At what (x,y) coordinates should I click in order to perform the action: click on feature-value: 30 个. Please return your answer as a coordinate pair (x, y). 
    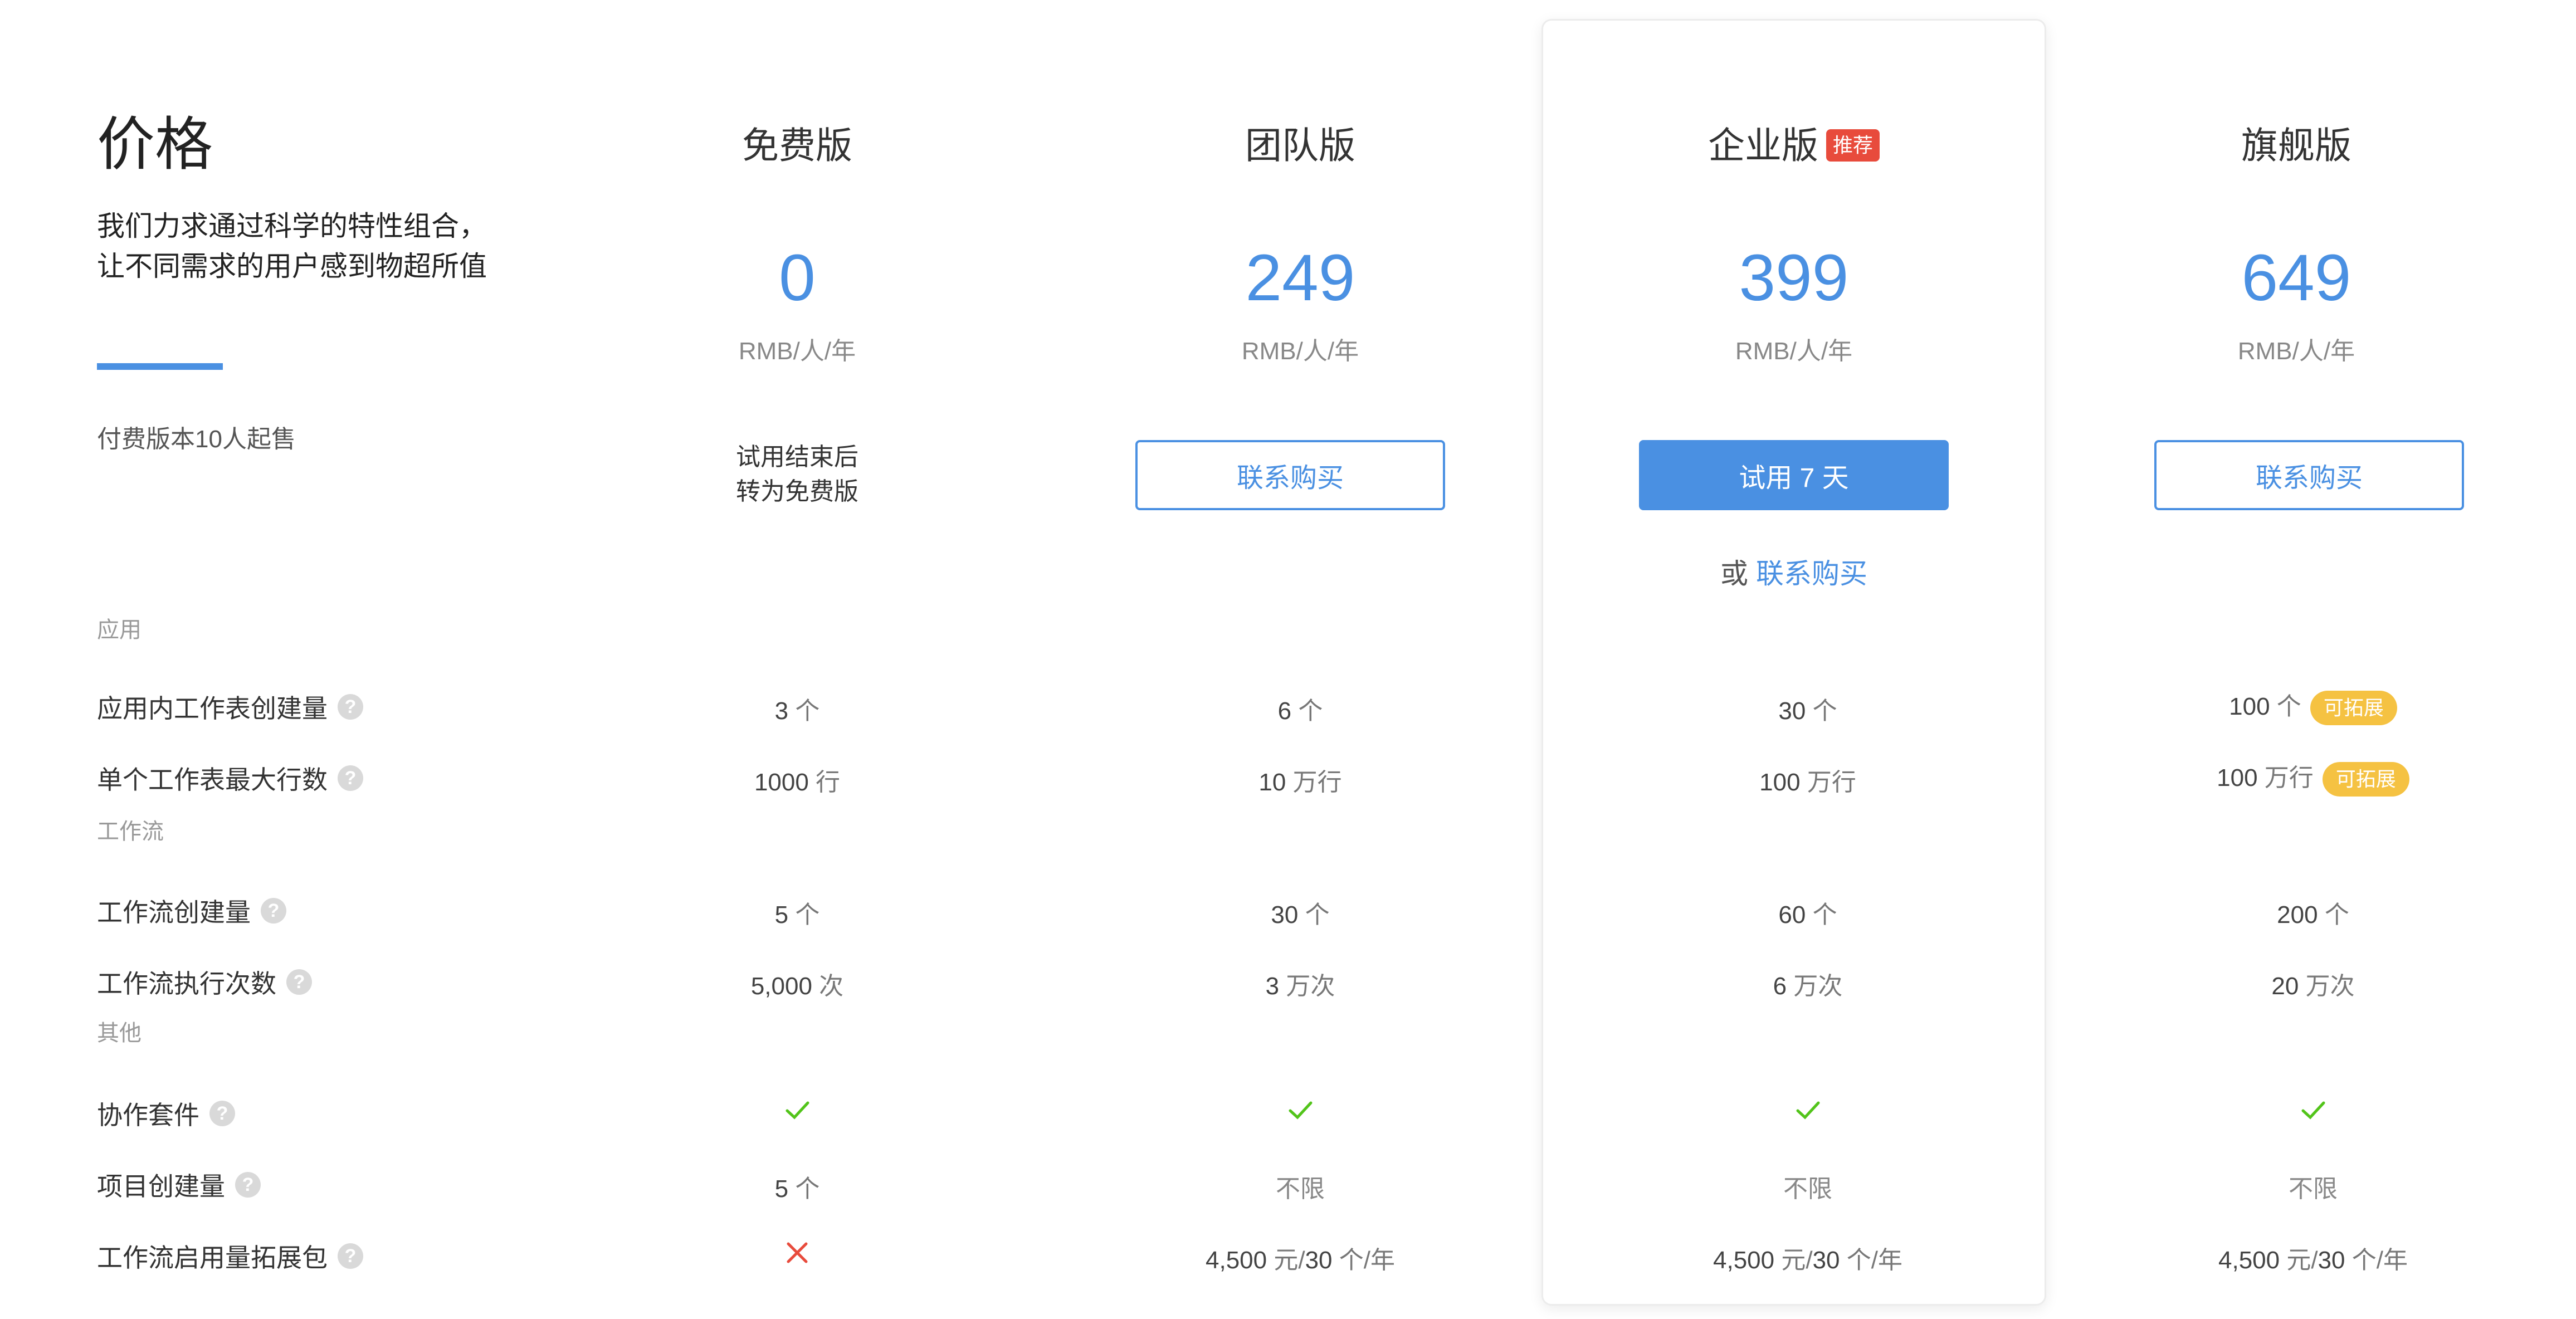
    Looking at the image, I should click on (1300, 912).